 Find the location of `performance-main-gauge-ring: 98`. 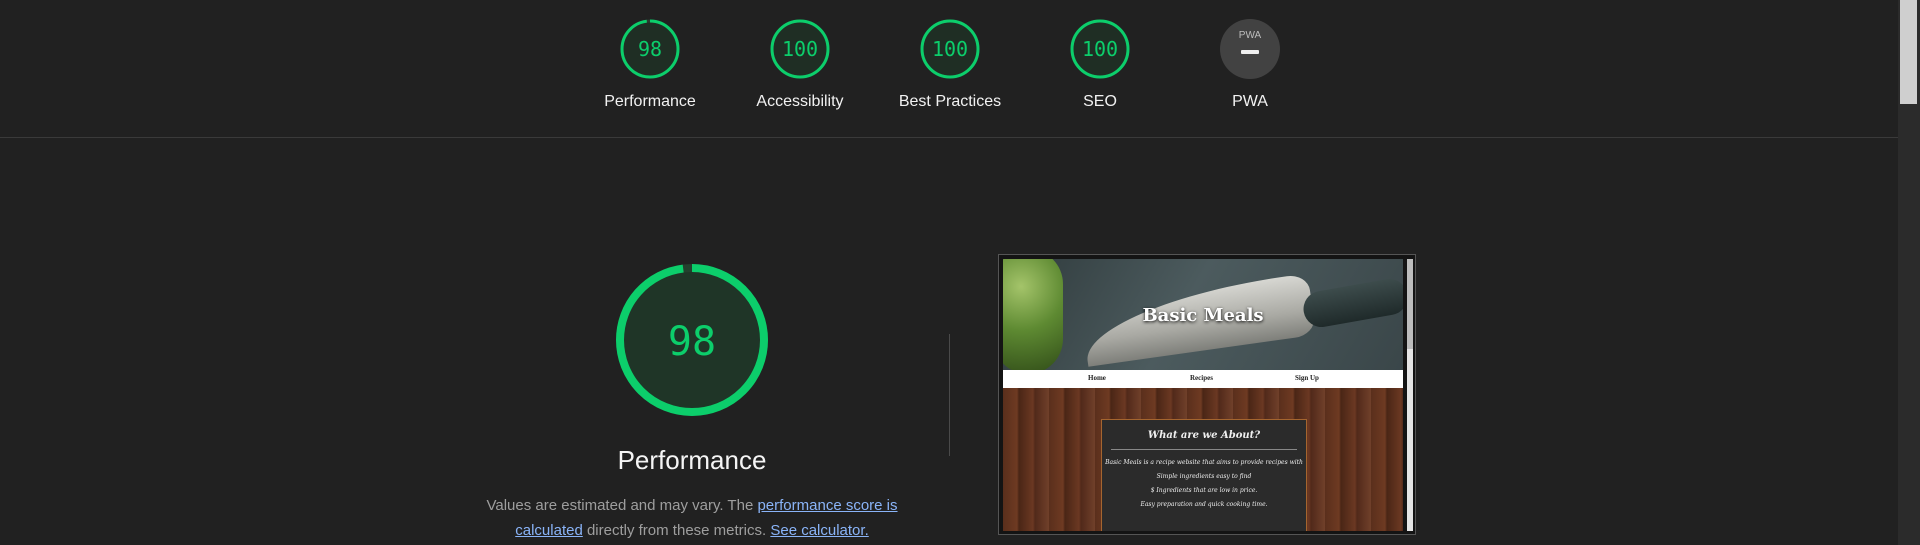

performance-main-gauge-ring: 98 is located at coordinates (692, 340).